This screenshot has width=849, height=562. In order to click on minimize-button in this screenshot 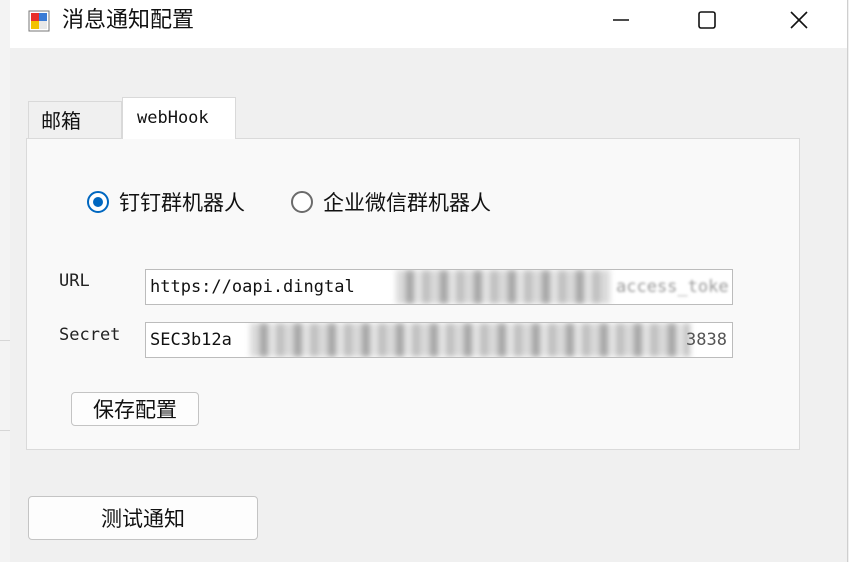, I will do `click(621, 20)`.